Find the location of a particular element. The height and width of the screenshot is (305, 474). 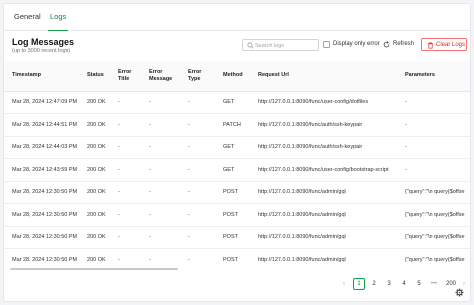

page-button-2: 2 is located at coordinates (374, 284).